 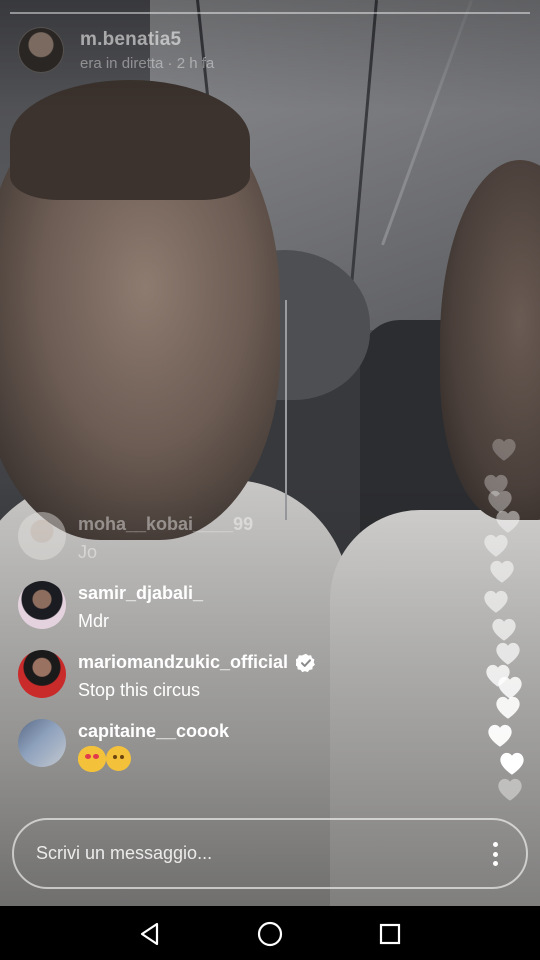 I want to click on header-text: m.benatia5 era in diretta · 2 h fa, so click(x=147, y=50).